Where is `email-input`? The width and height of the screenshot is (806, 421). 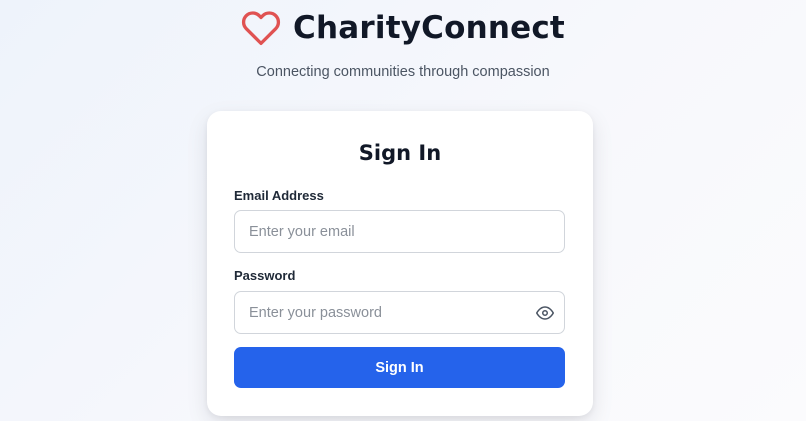
email-input is located at coordinates (399, 231).